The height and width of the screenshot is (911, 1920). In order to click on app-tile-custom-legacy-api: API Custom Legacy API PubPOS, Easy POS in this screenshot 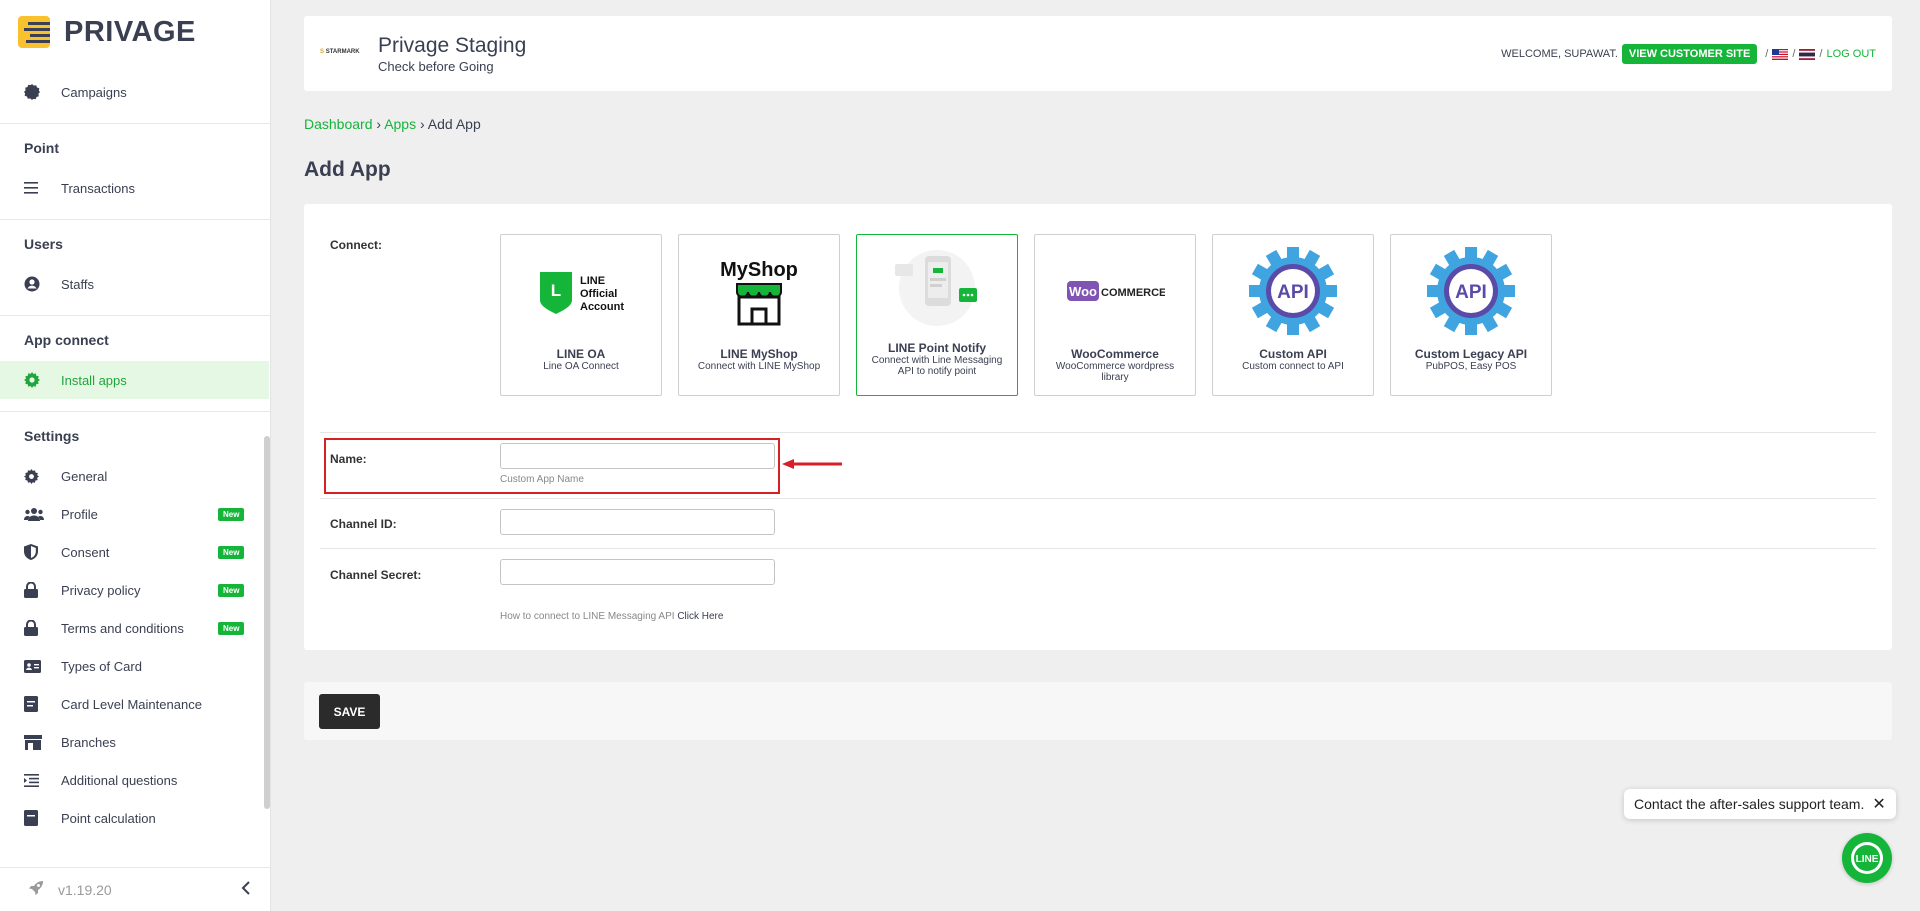, I will do `click(1471, 315)`.